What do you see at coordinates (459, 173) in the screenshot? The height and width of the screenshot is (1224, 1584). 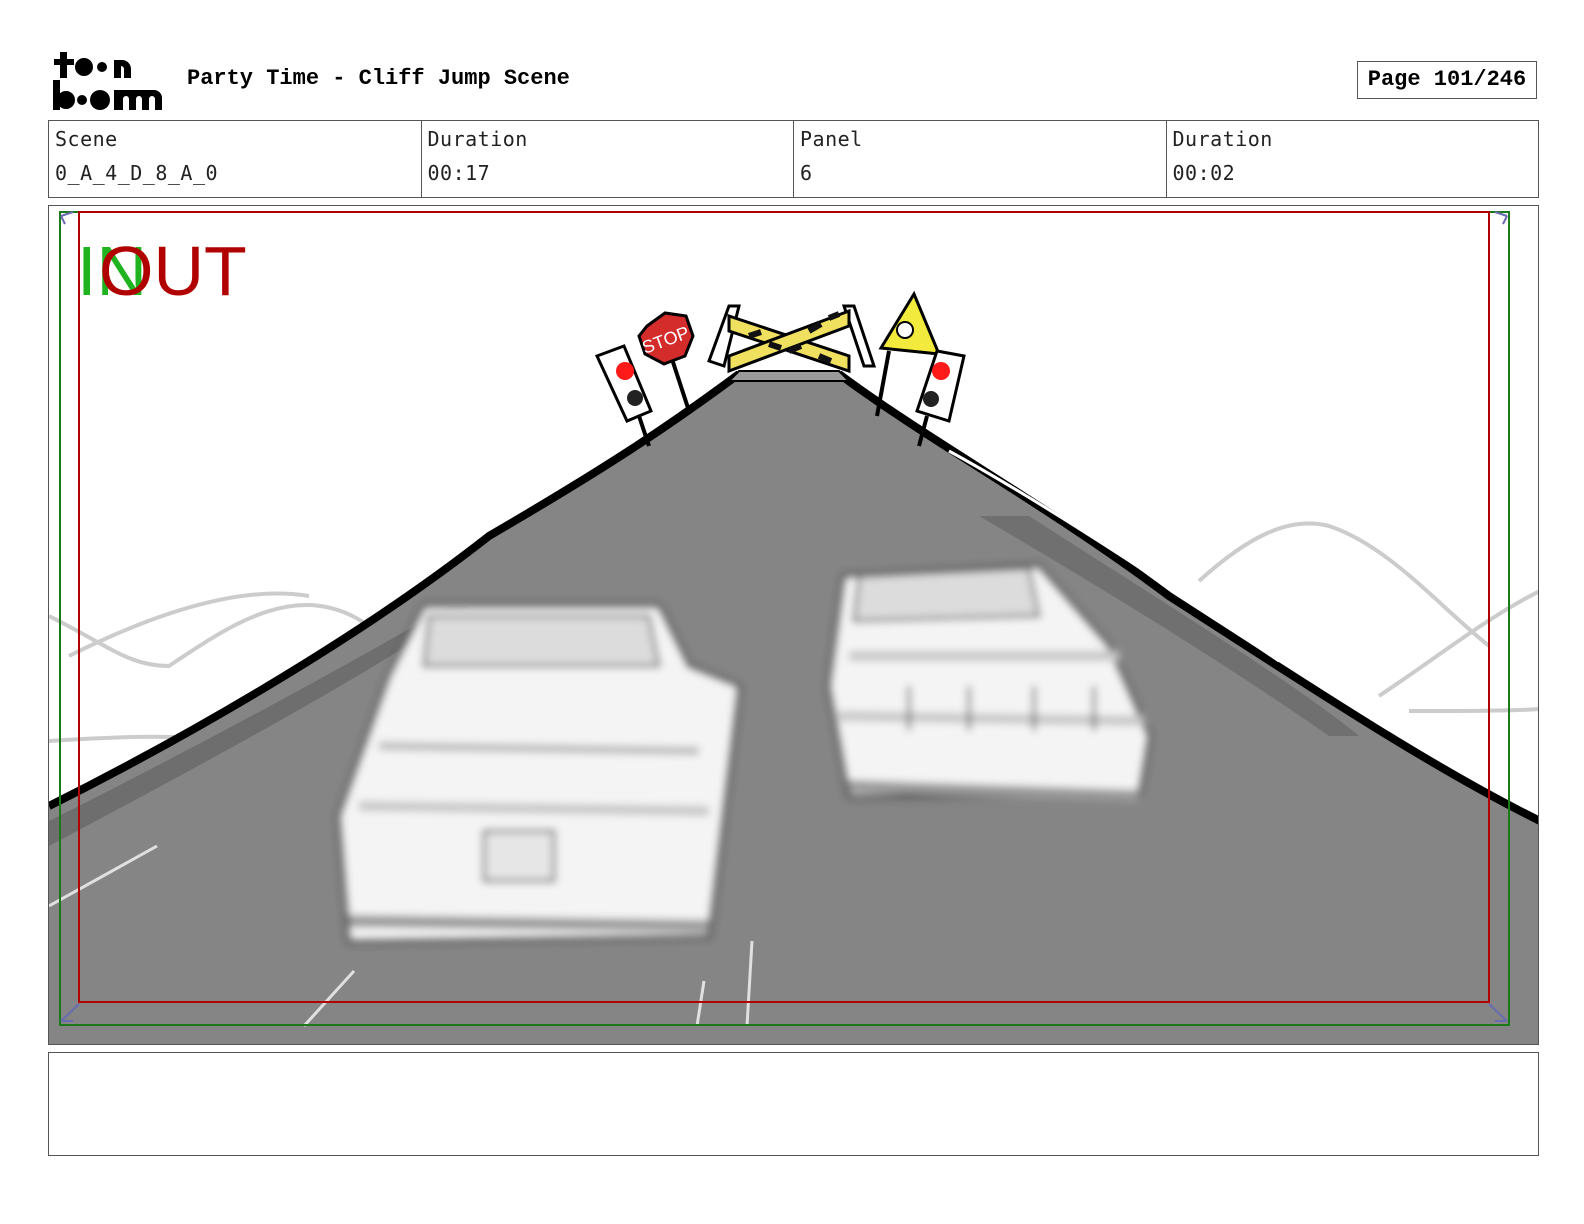 I see `info-value: 00:17` at bounding box center [459, 173].